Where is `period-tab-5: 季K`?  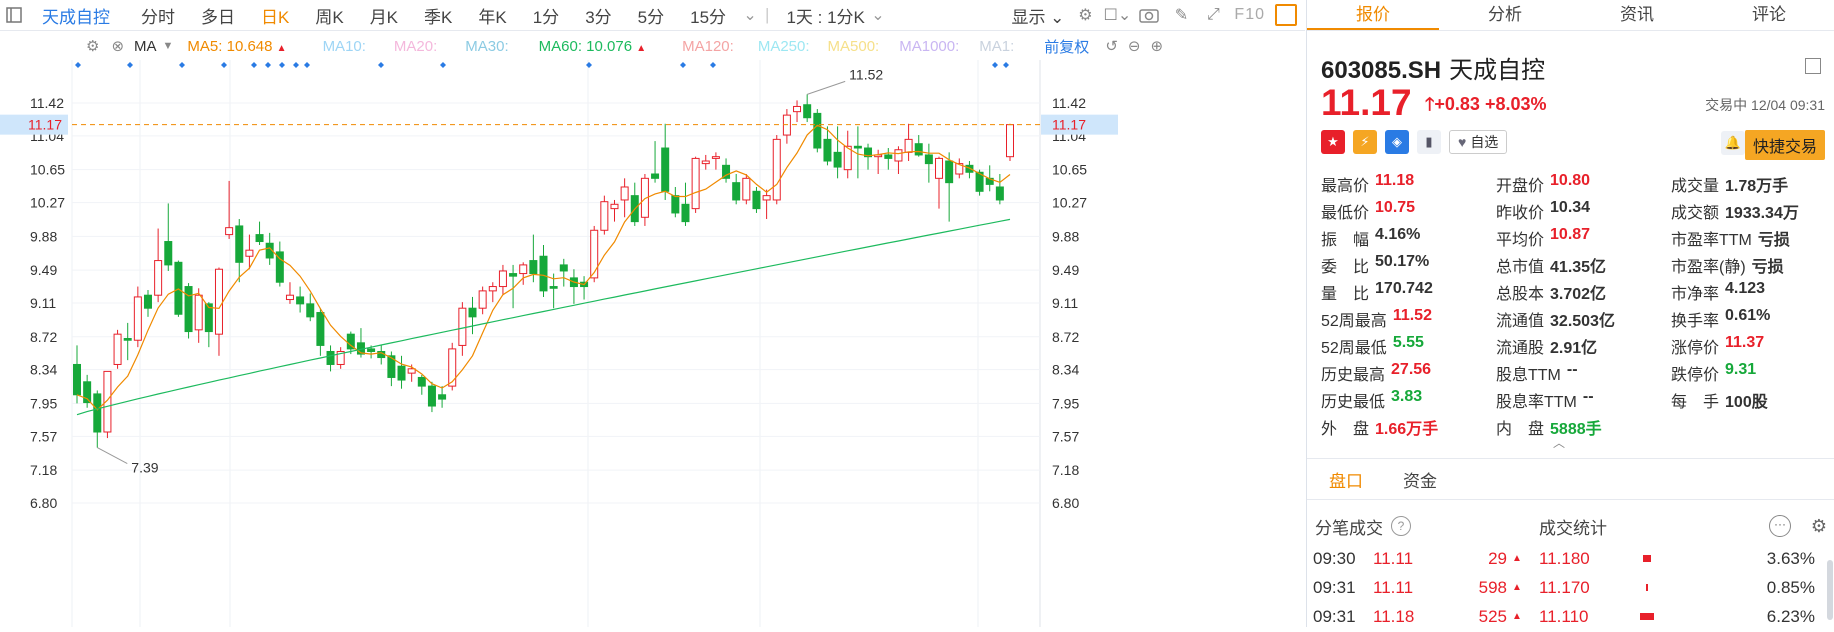 period-tab-5: 季K is located at coordinates (438, 15).